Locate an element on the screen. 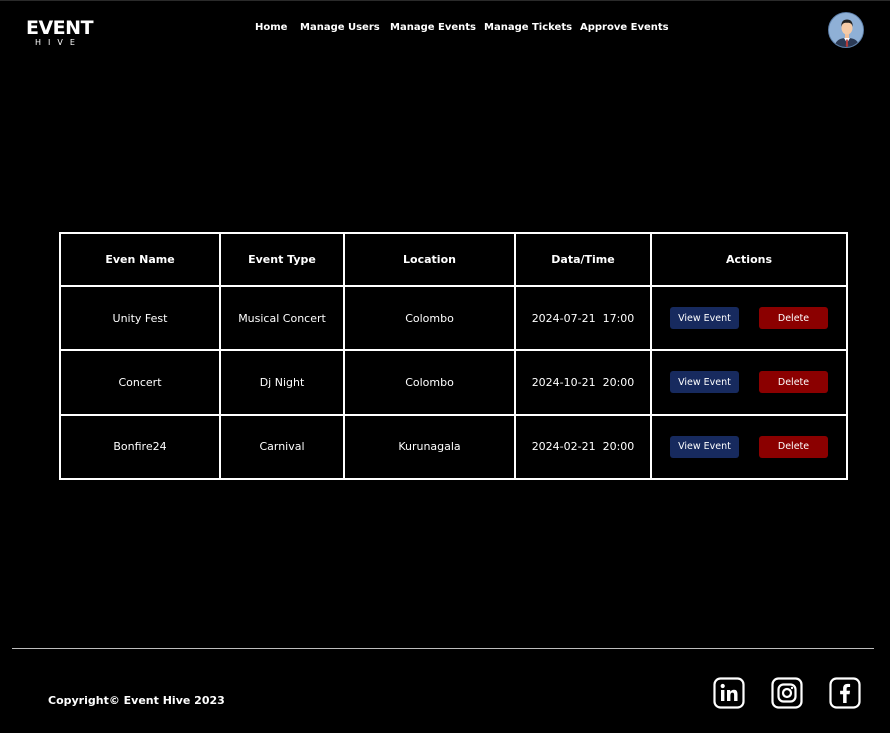  cell-event-name: Unity Fest is located at coordinates (140, 318).